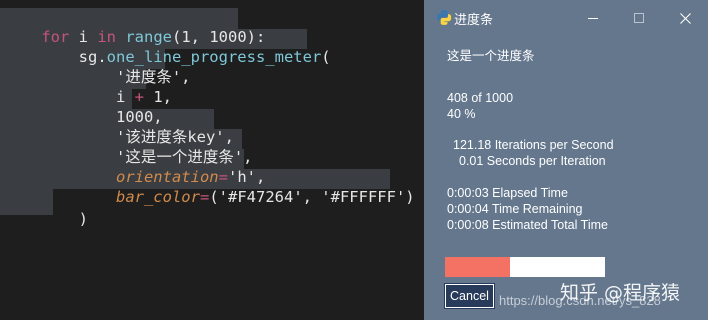 The width and height of the screenshot is (708, 320). What do you see at coordinates (515, 209) in the screenshot?
I see `time-remaining: 0:00:04 Time Remaining` at bounding box center [515, 209].